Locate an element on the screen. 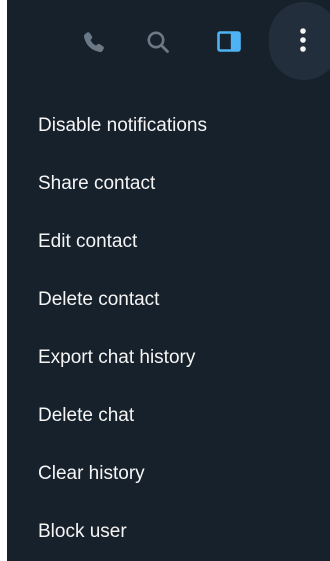  three-dot-menu-icon is located at coordinates (302, 39).